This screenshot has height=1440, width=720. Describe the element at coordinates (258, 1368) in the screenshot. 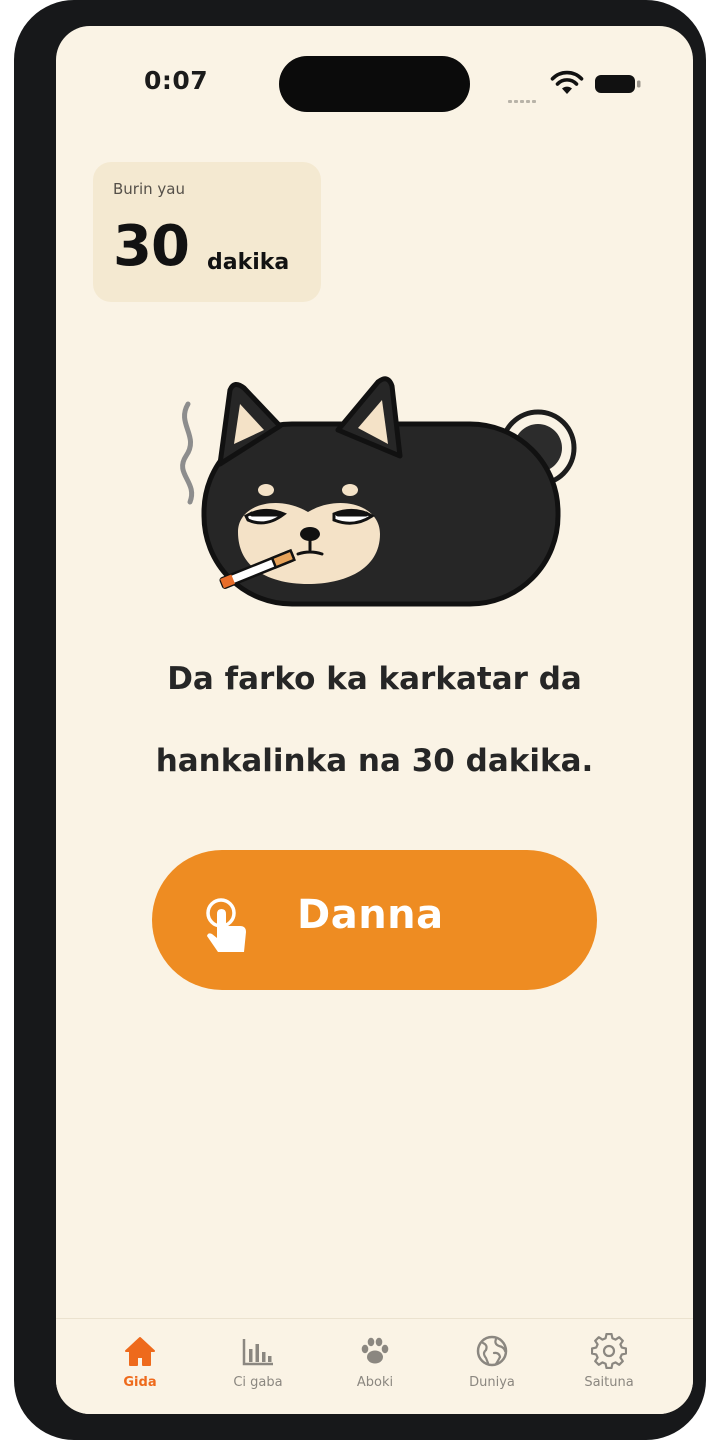

I see `tab-ci-gaba: Ci gaba` at that location.